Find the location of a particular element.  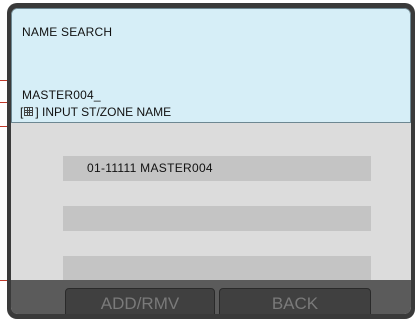

hint-bracket-open: [ is located at coordinates (22, 112).